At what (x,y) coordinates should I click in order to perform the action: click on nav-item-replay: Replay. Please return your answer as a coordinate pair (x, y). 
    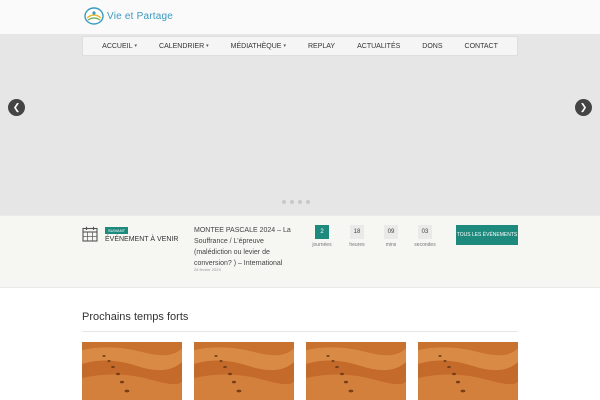
    Looking at the image, I should click on (321, 46).